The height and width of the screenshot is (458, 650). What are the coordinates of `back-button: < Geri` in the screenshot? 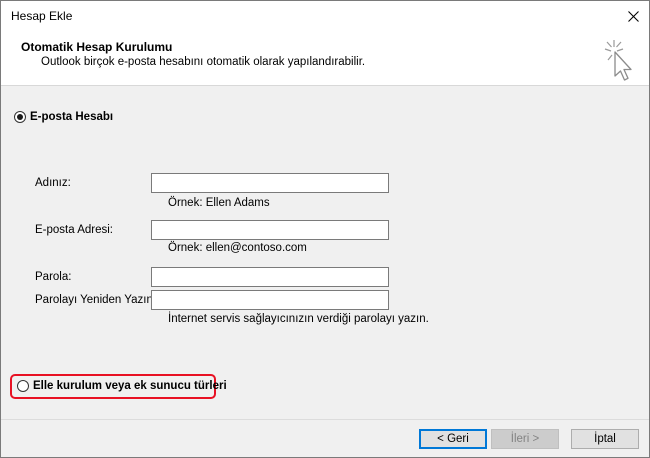 It's located at (453, 439).